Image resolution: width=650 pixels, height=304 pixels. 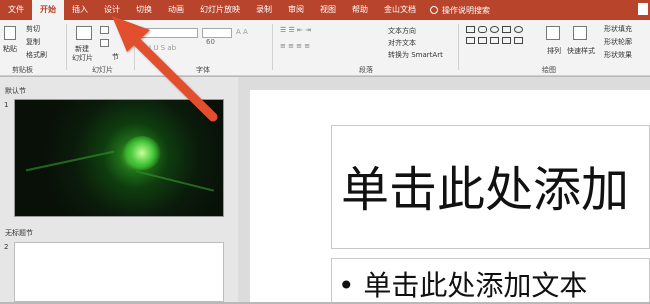 I want to click on tab-transitions: 切换, so click(x=144, y=10).